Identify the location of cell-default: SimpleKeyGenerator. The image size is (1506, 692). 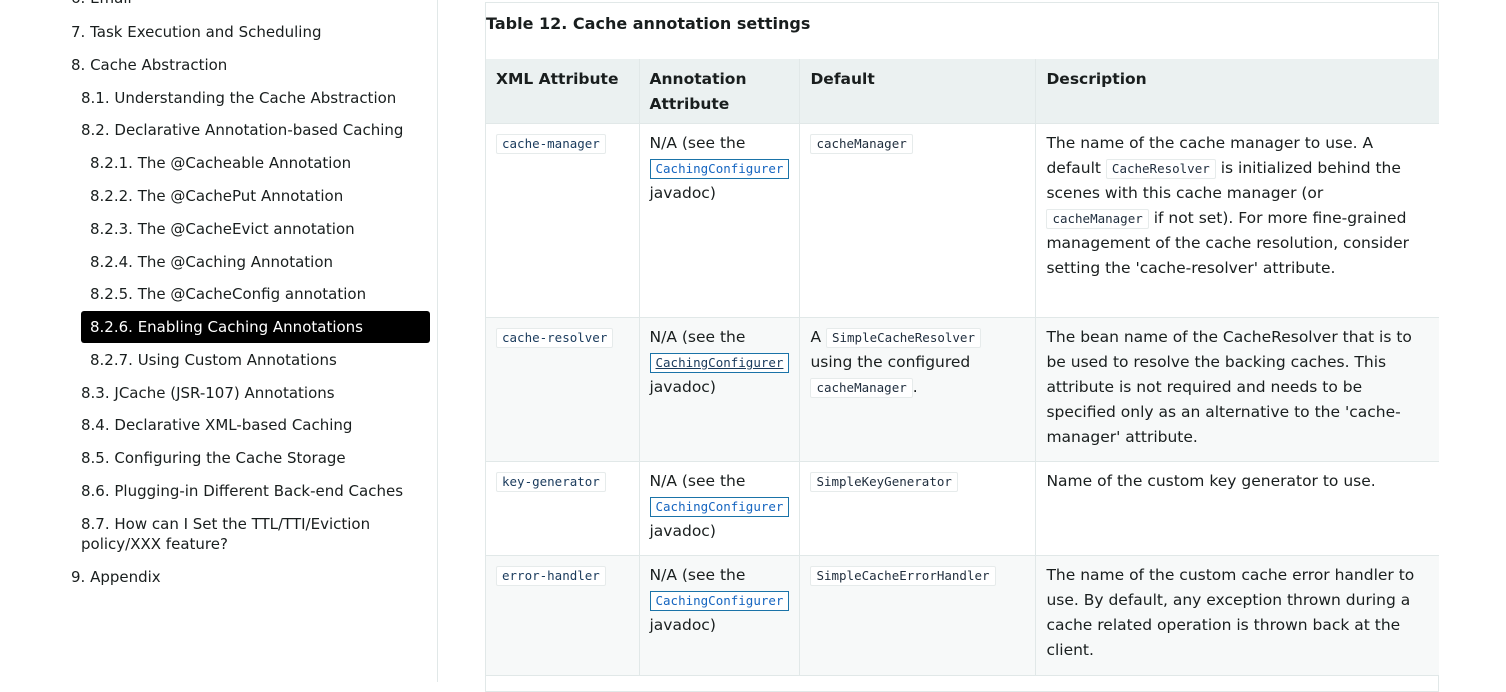
(918, 508).